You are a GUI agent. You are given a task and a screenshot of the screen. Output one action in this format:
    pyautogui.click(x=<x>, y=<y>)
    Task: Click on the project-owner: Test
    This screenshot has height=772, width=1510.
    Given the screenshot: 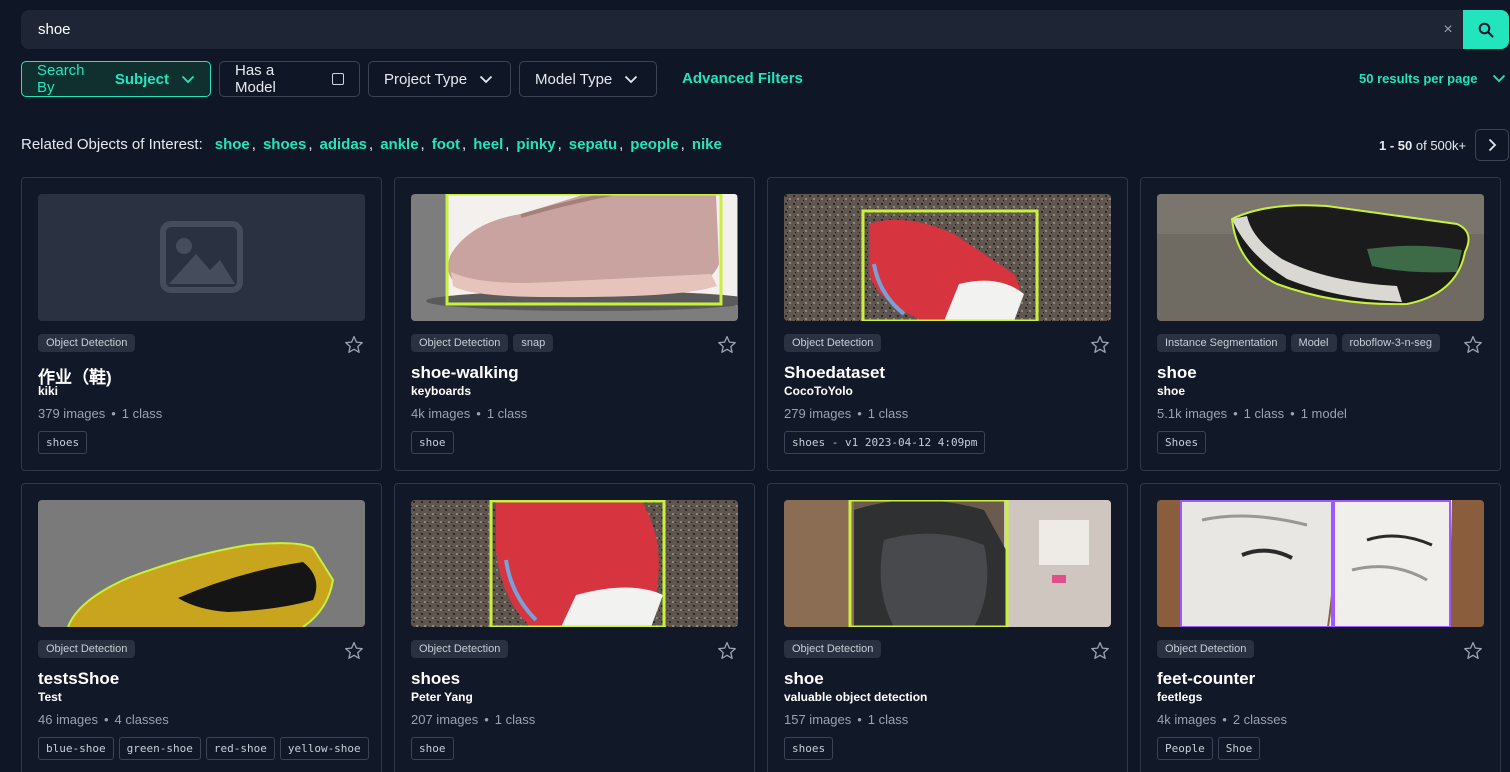 What is the action you would take?
    pyautogui.click(x=50, y=697)
    